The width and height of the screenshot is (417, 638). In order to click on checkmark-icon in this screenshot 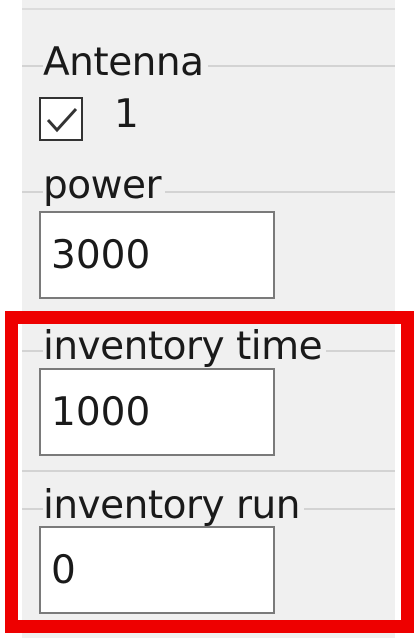, I will do `click(62, 120)`.